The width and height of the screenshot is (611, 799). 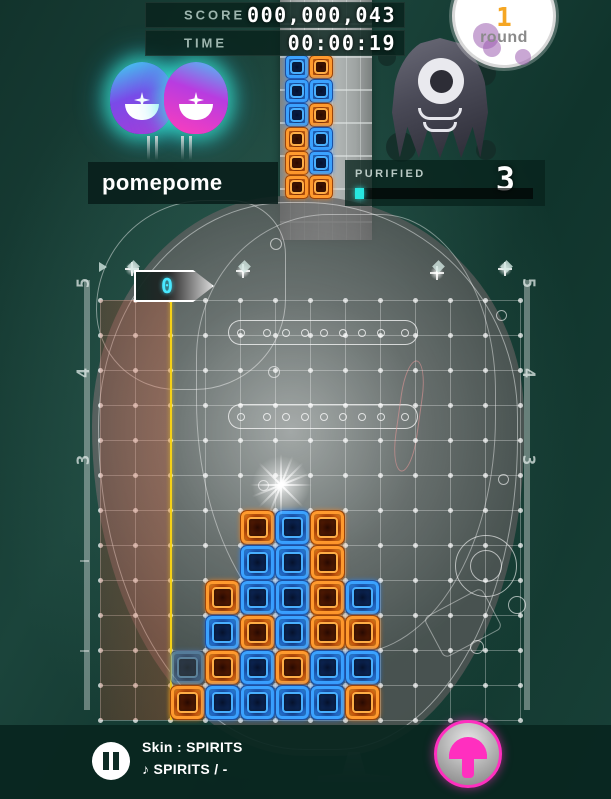 I want to click on item-button, so click(x=468, y=754).